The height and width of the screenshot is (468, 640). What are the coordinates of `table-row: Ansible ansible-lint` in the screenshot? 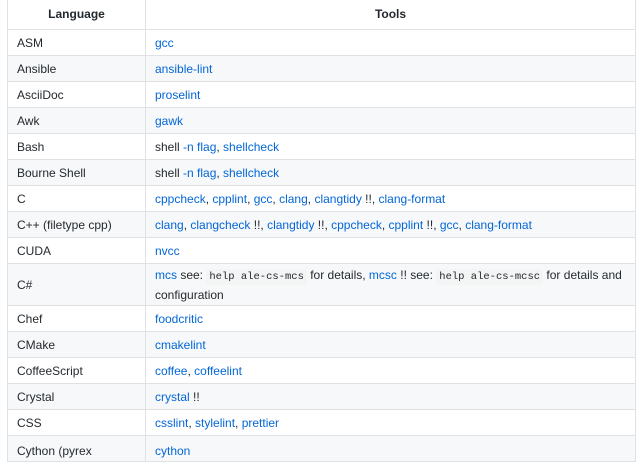 It's located at (321, 68).